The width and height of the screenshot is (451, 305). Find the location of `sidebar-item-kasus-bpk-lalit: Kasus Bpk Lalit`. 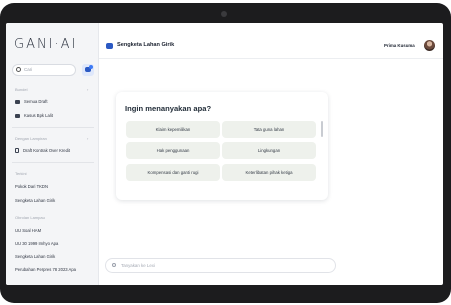

sidebar-item-kasus-bpk-lalit: Kasus Bpk Lalit is located at coordinates (34, 115).